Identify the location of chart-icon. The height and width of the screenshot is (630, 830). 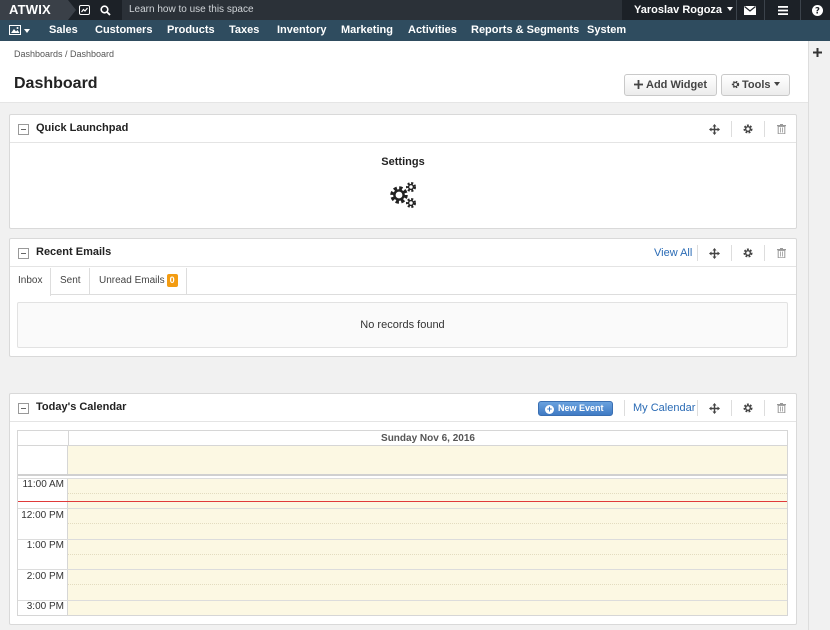
(84, 10).